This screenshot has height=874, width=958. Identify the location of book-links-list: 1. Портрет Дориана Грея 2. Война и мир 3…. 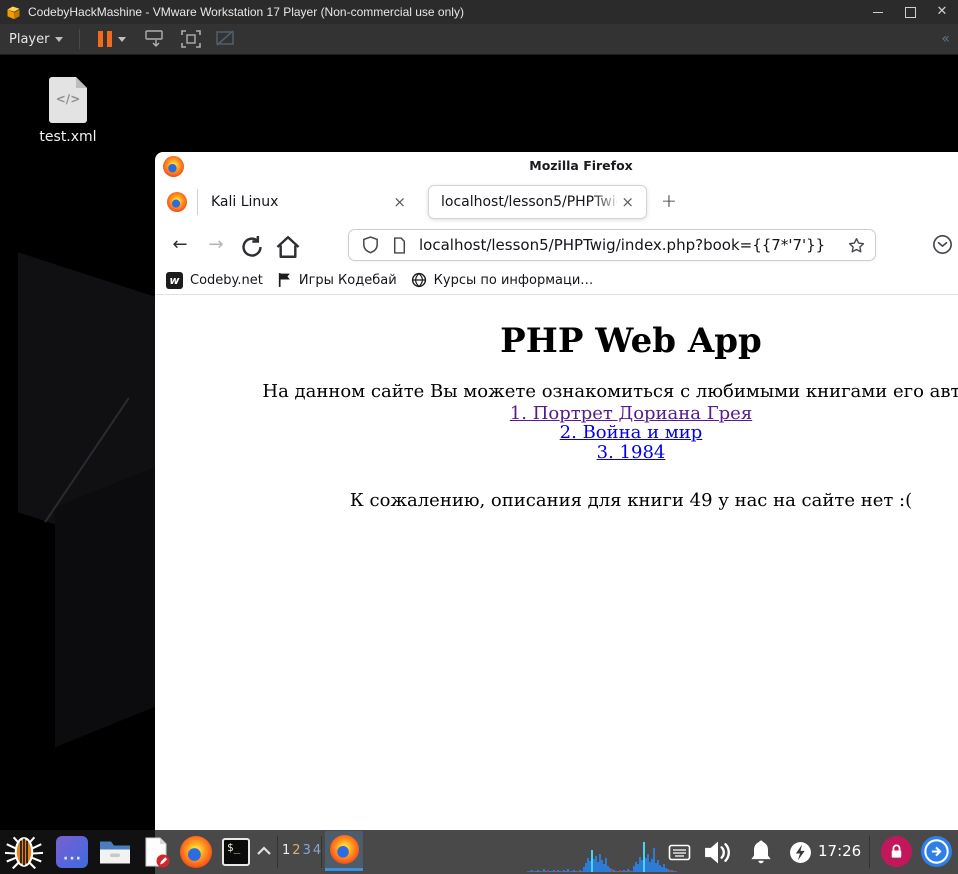
(556, 433).